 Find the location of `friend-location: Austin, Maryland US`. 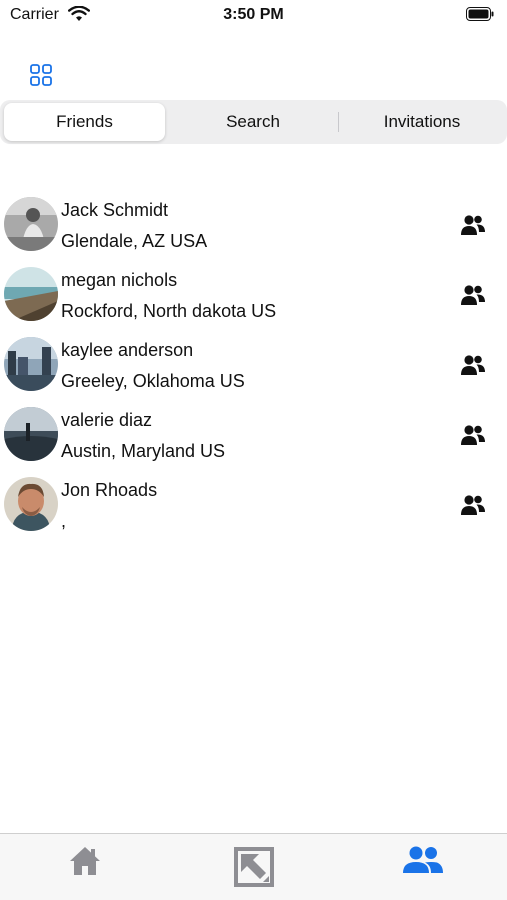

friend-location: Austin, Maryland US is located at coordinates (143, 451).